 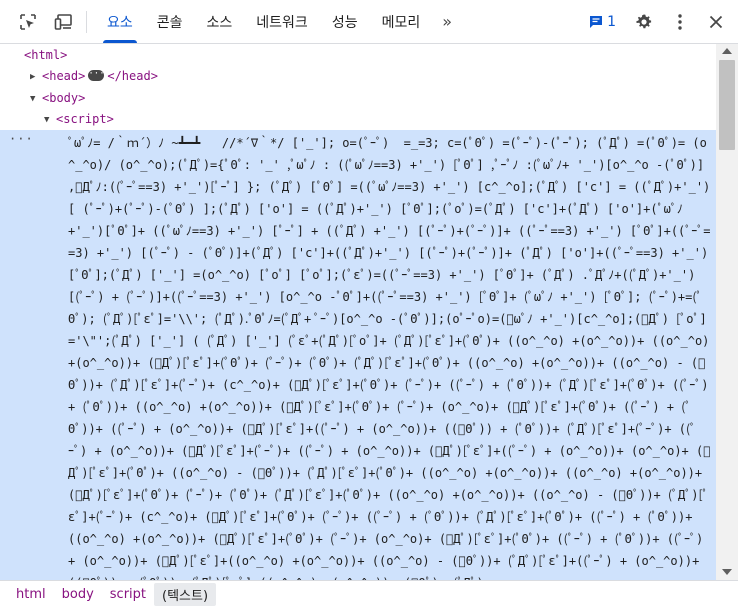 What do you see at coordinates (727, 105) in the screenshot?
I see `scrollbar-thumb` at bounding box center [727, 105].